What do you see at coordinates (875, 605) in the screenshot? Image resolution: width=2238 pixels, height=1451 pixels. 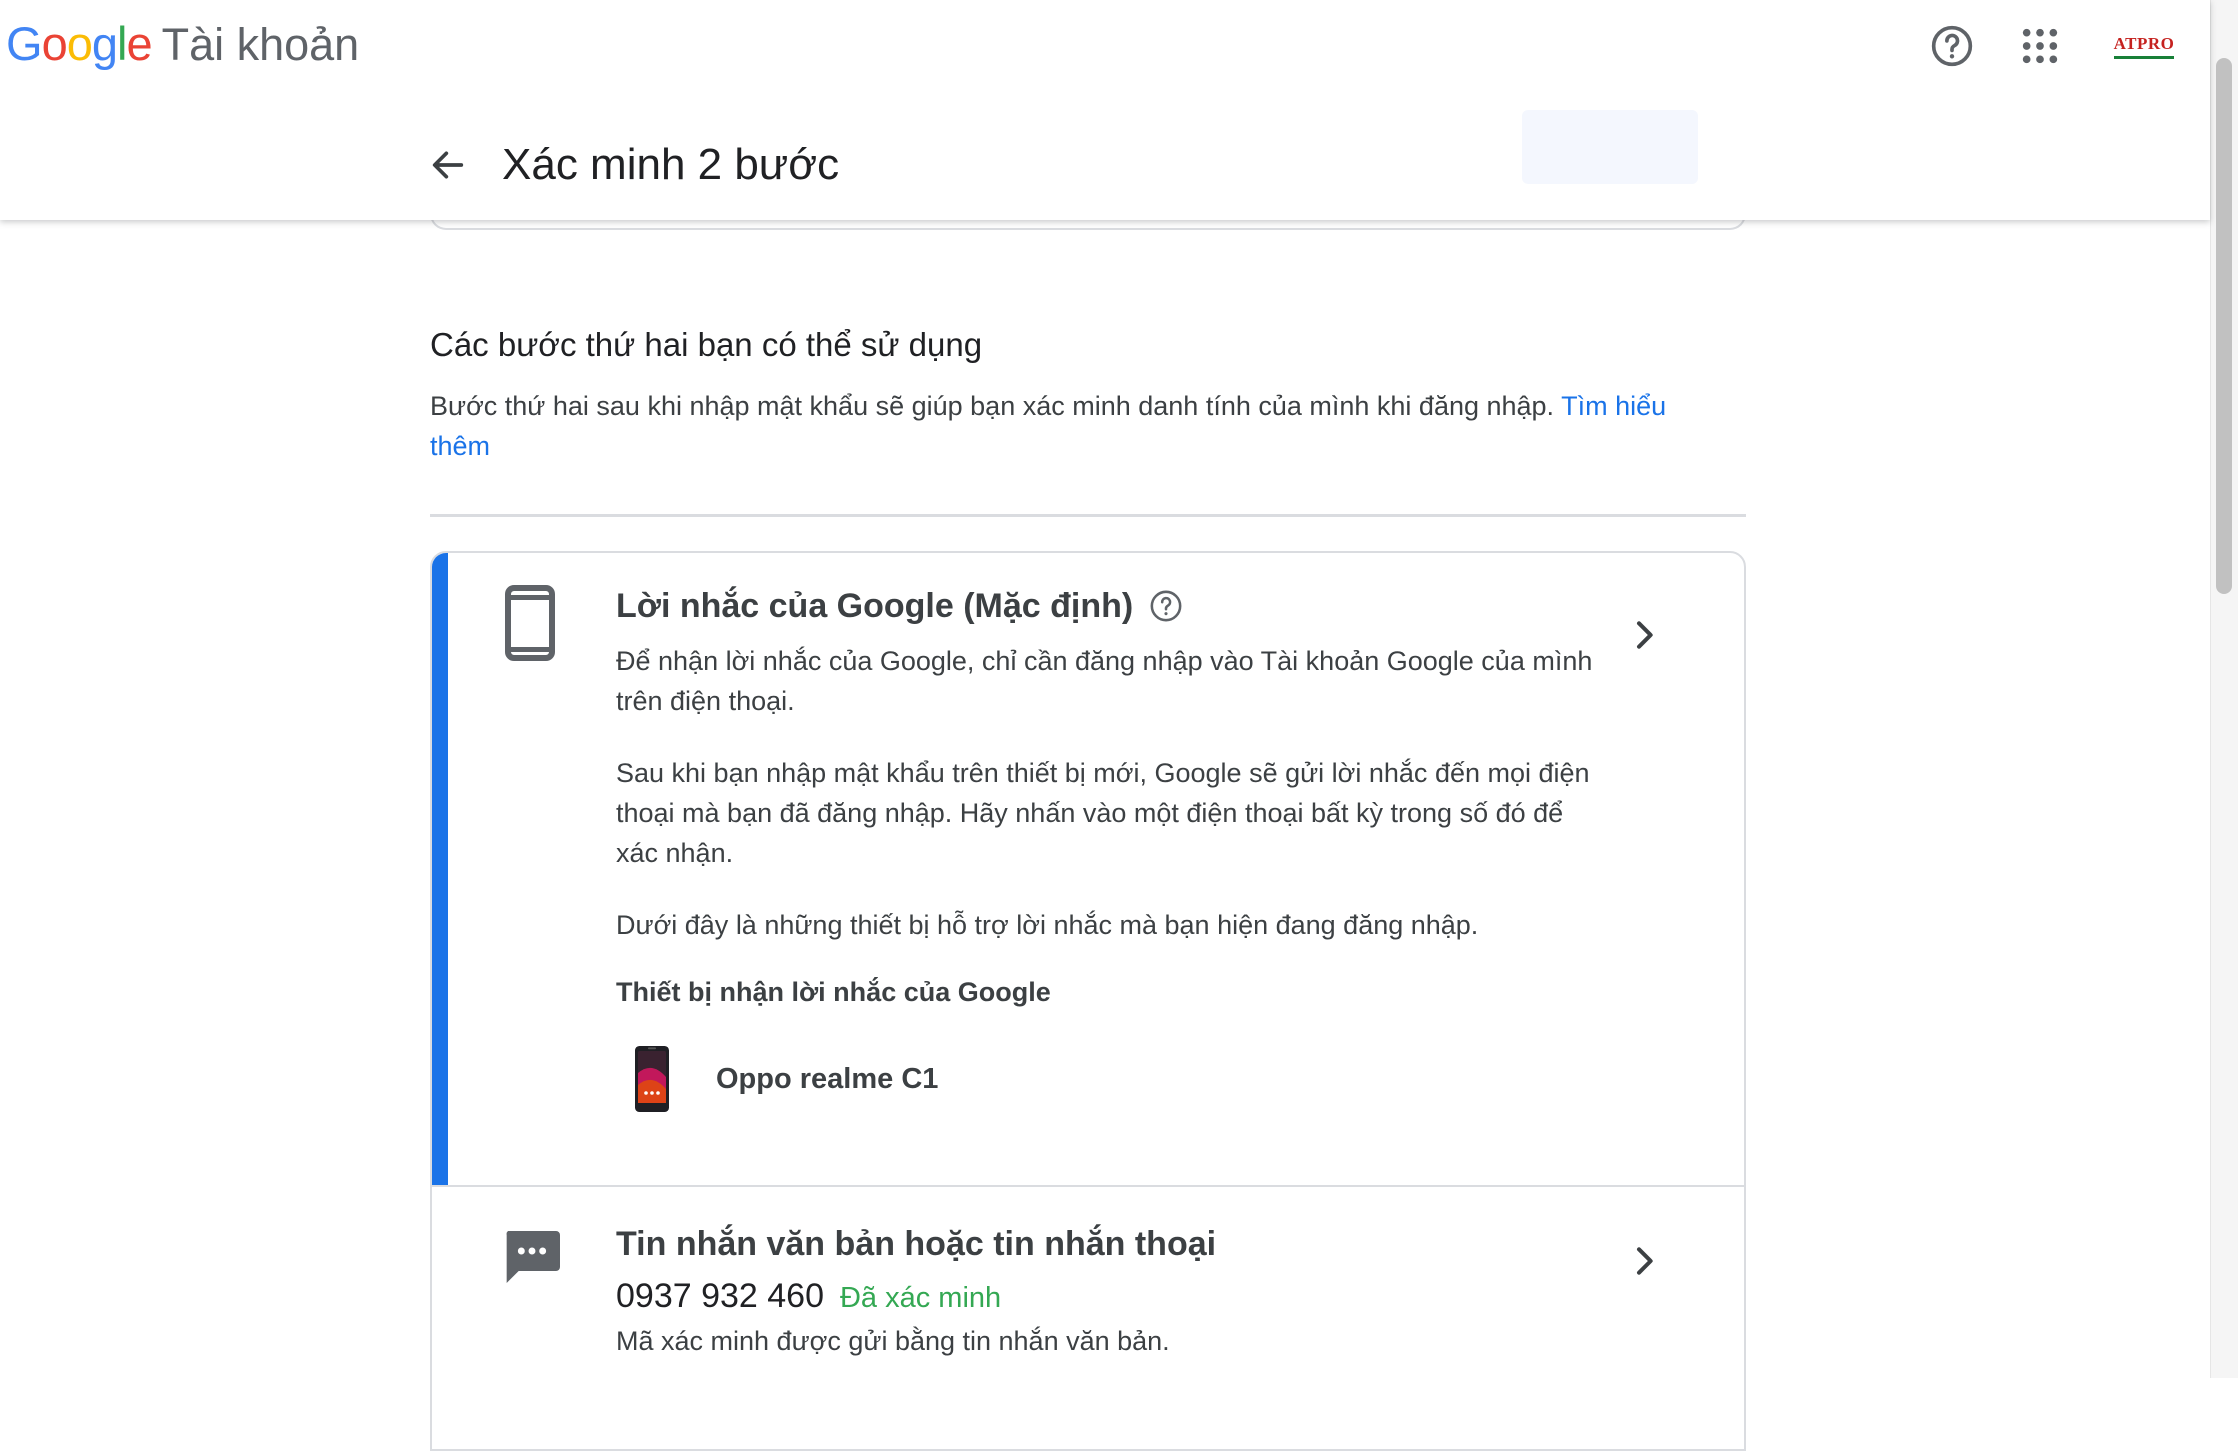 I see `google-prompt-title: Lời nhắc của Google (Mặc định)` at bounding box center [875, 605].